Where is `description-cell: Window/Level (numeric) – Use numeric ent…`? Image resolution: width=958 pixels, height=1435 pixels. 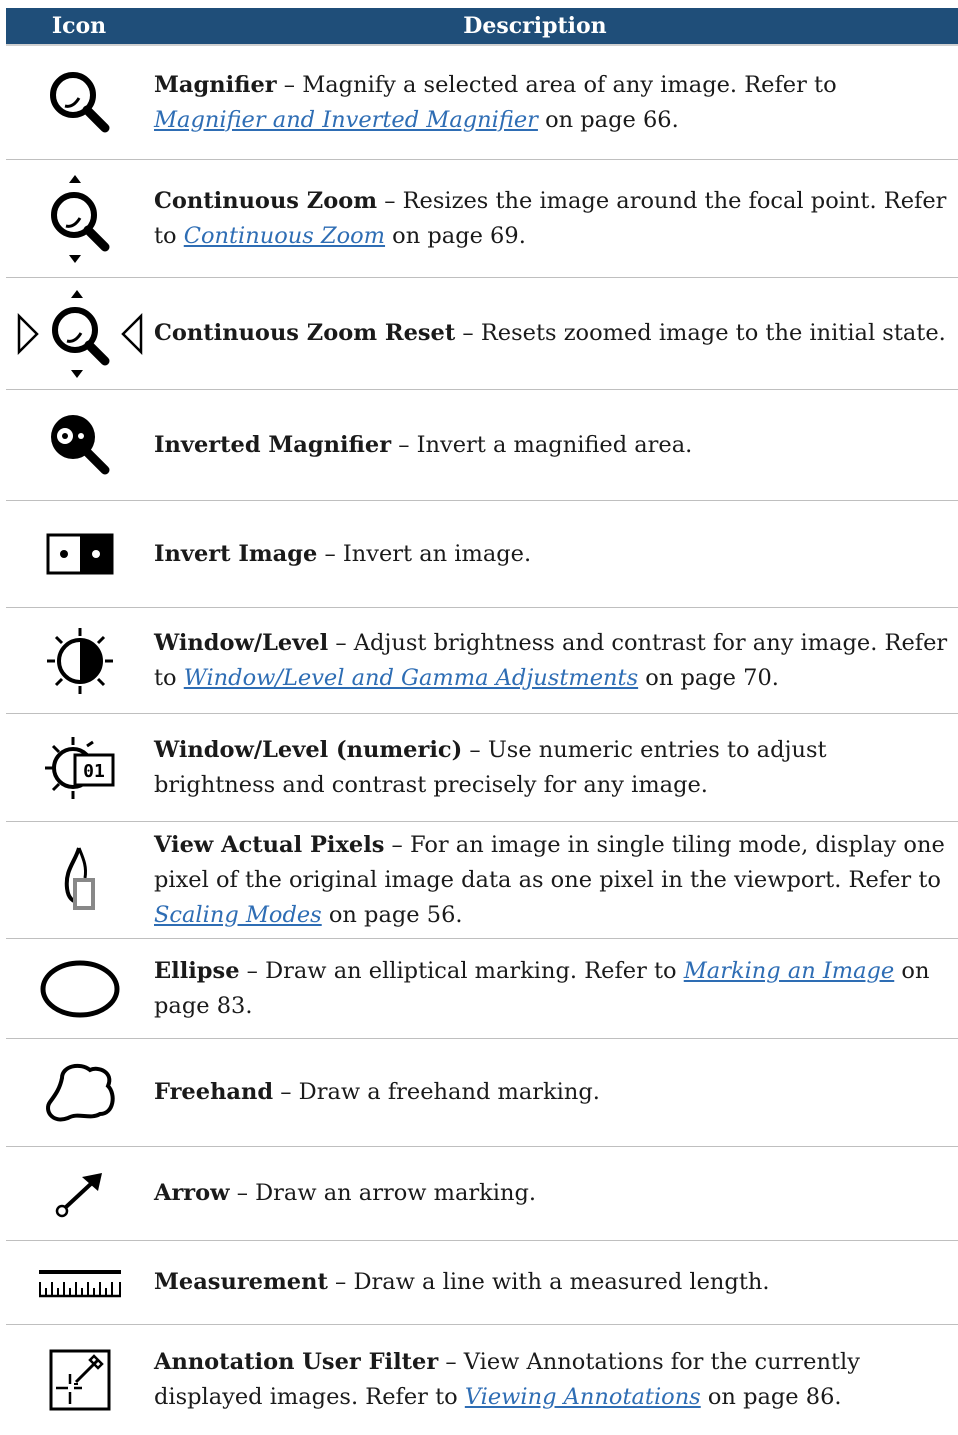
description-cell: Window/Level (numeric) – Use numeric ent… is located at coordinates (556, 768).